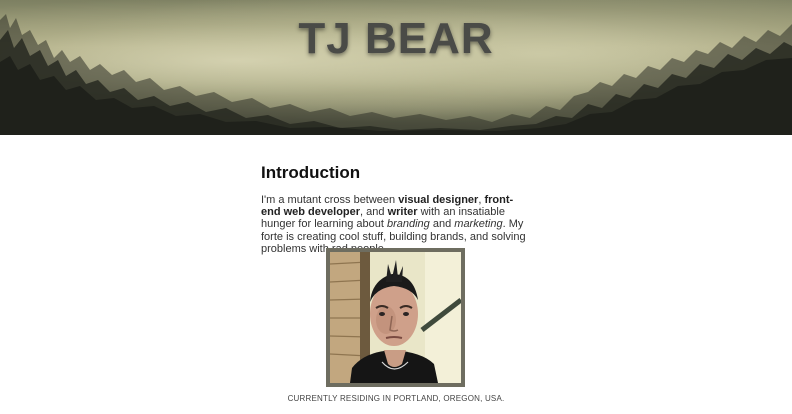  I want to click on intro-italic-branding: branding, so click(408, 224).